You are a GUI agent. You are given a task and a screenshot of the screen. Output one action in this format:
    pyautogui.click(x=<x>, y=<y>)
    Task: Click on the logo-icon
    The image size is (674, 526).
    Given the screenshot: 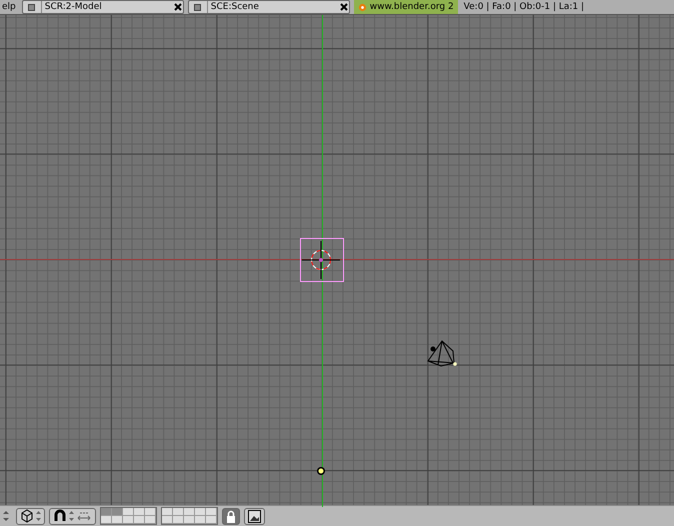 What is the action you would take?
    pyautogui.click(x=362, y=7)
    